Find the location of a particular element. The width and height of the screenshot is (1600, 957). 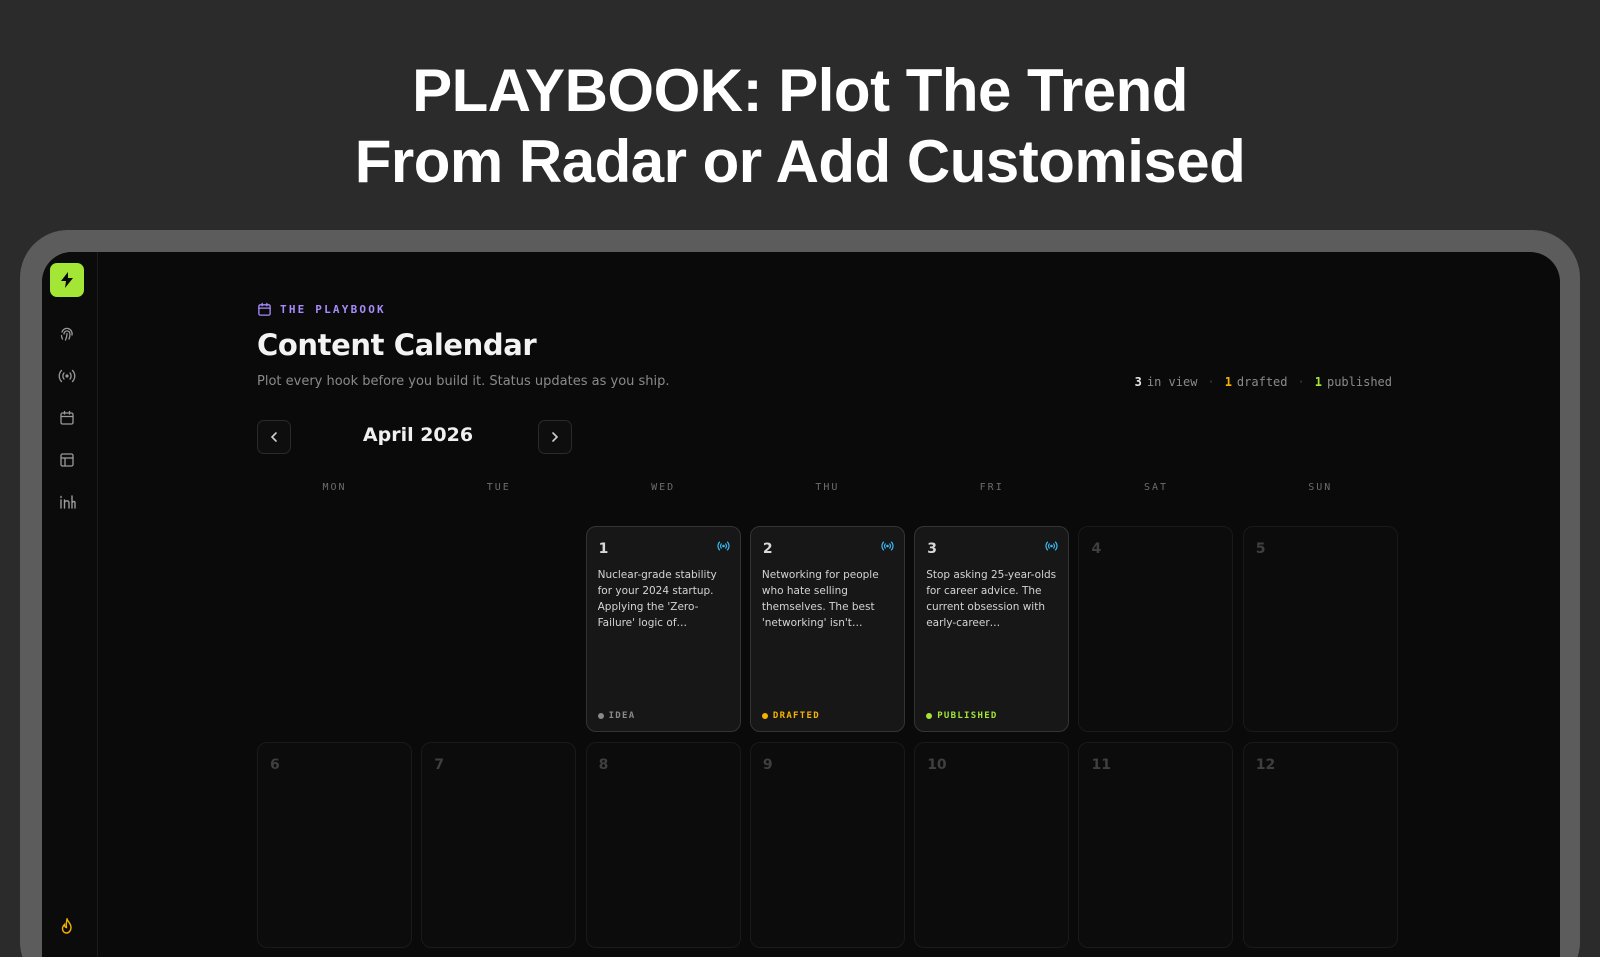

bolt-icon is located at coordinates (67, 280).